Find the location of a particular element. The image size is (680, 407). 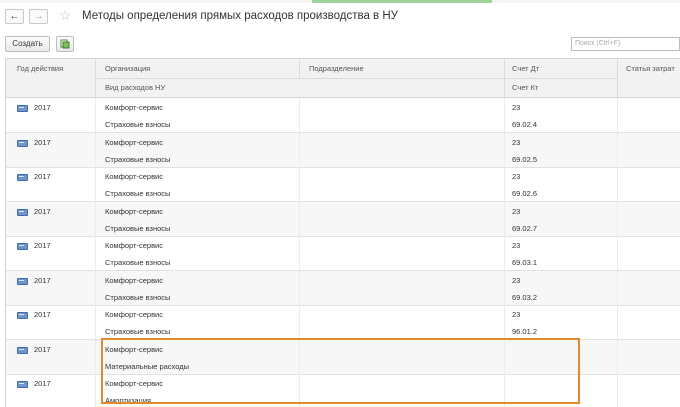

header-year: Год действия is located at coordinates (40, 68).